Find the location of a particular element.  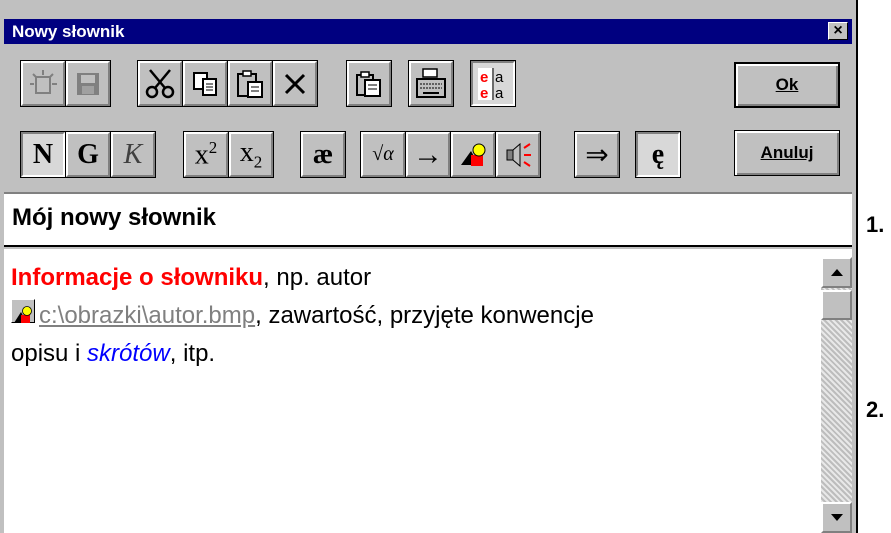

callout-number-1: 1. is located at coordinates (875, 224).